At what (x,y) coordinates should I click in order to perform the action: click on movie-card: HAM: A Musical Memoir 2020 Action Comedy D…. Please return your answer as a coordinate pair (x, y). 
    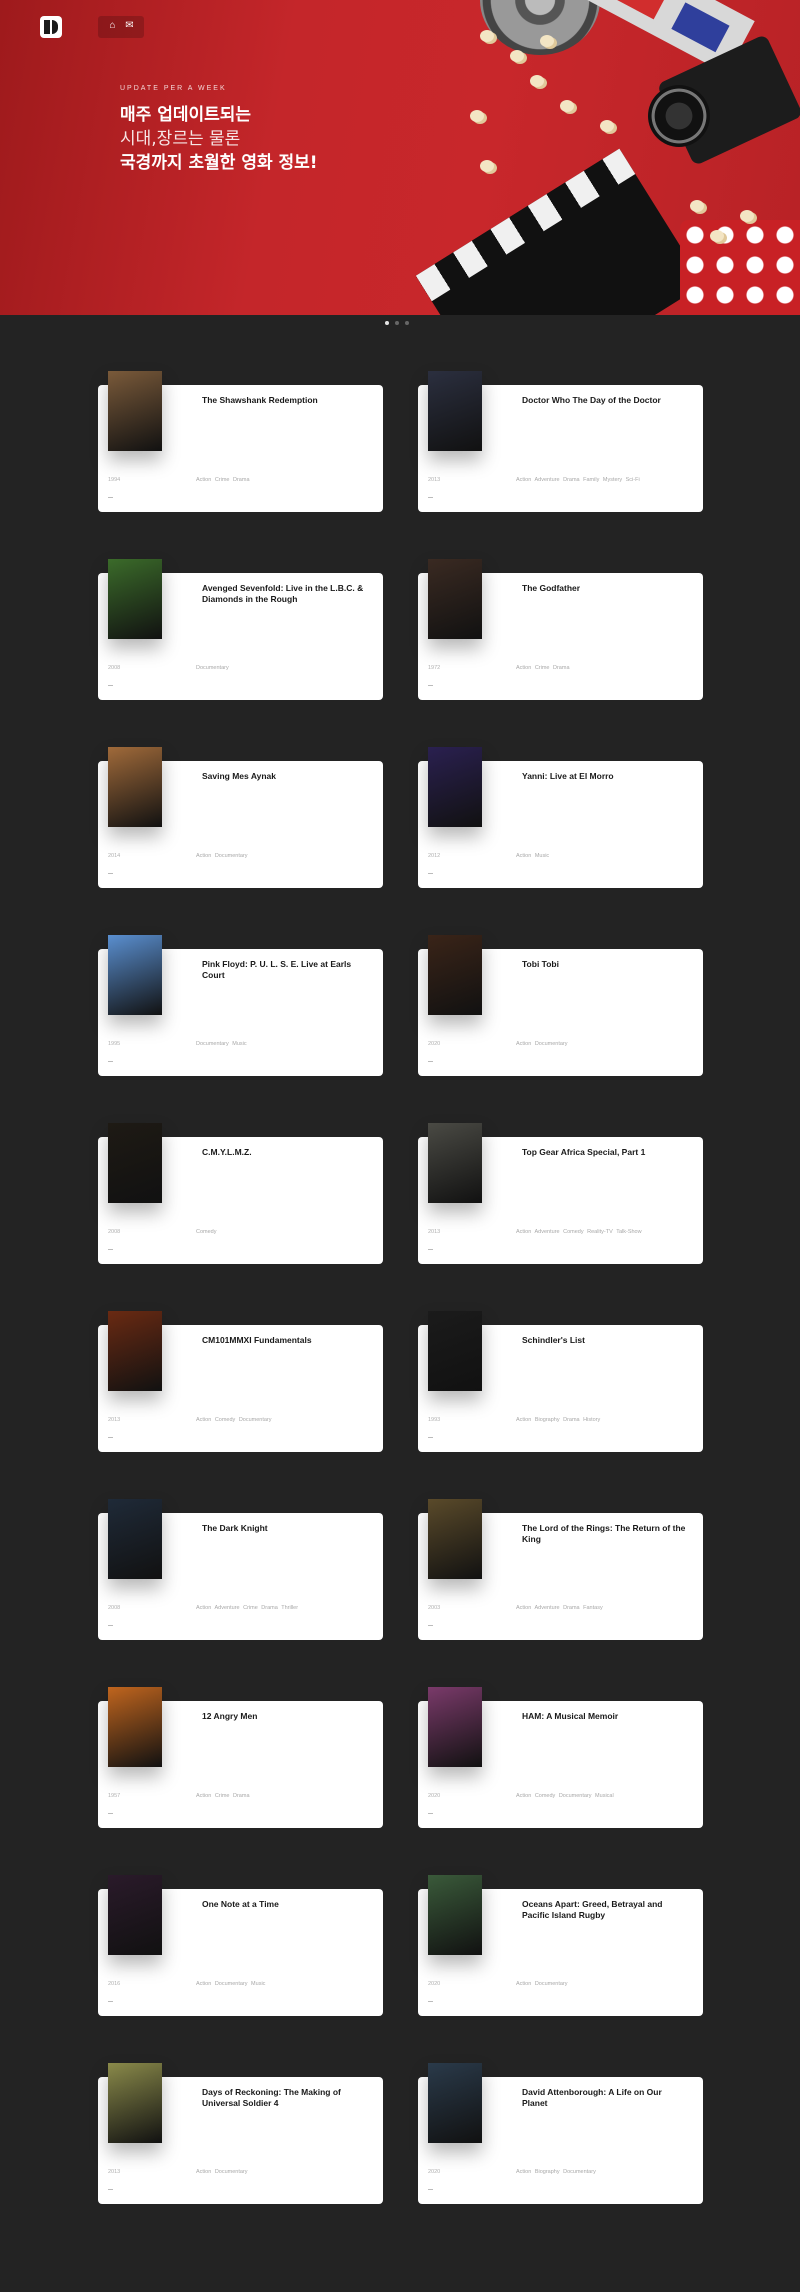
    Looking at the image, I should click on (560, 1757).